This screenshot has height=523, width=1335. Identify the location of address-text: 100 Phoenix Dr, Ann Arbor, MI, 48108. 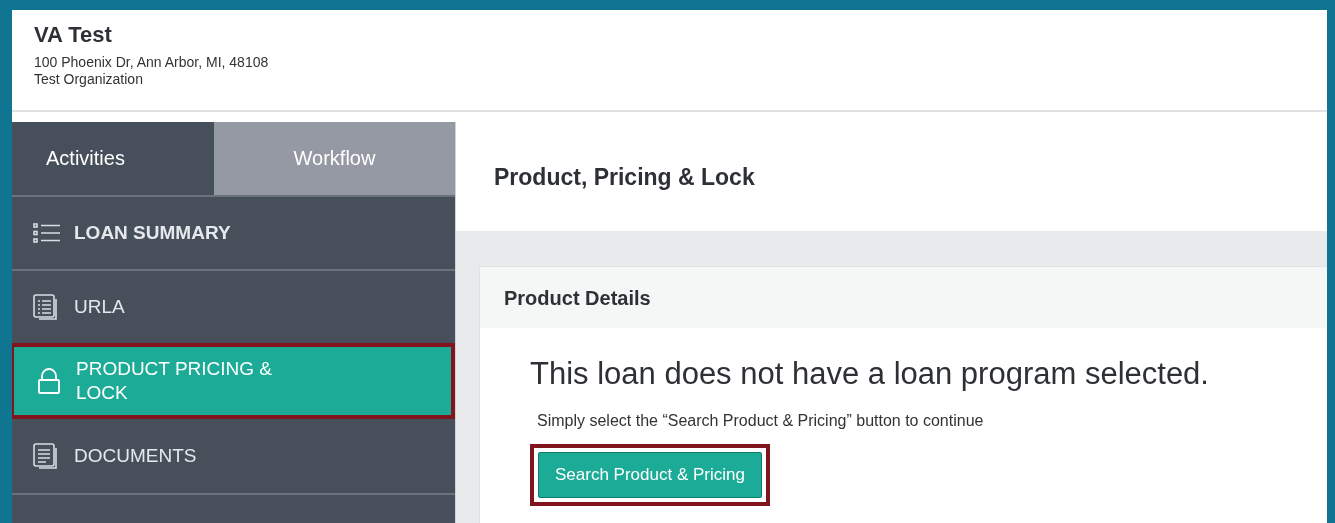
(152, 62).